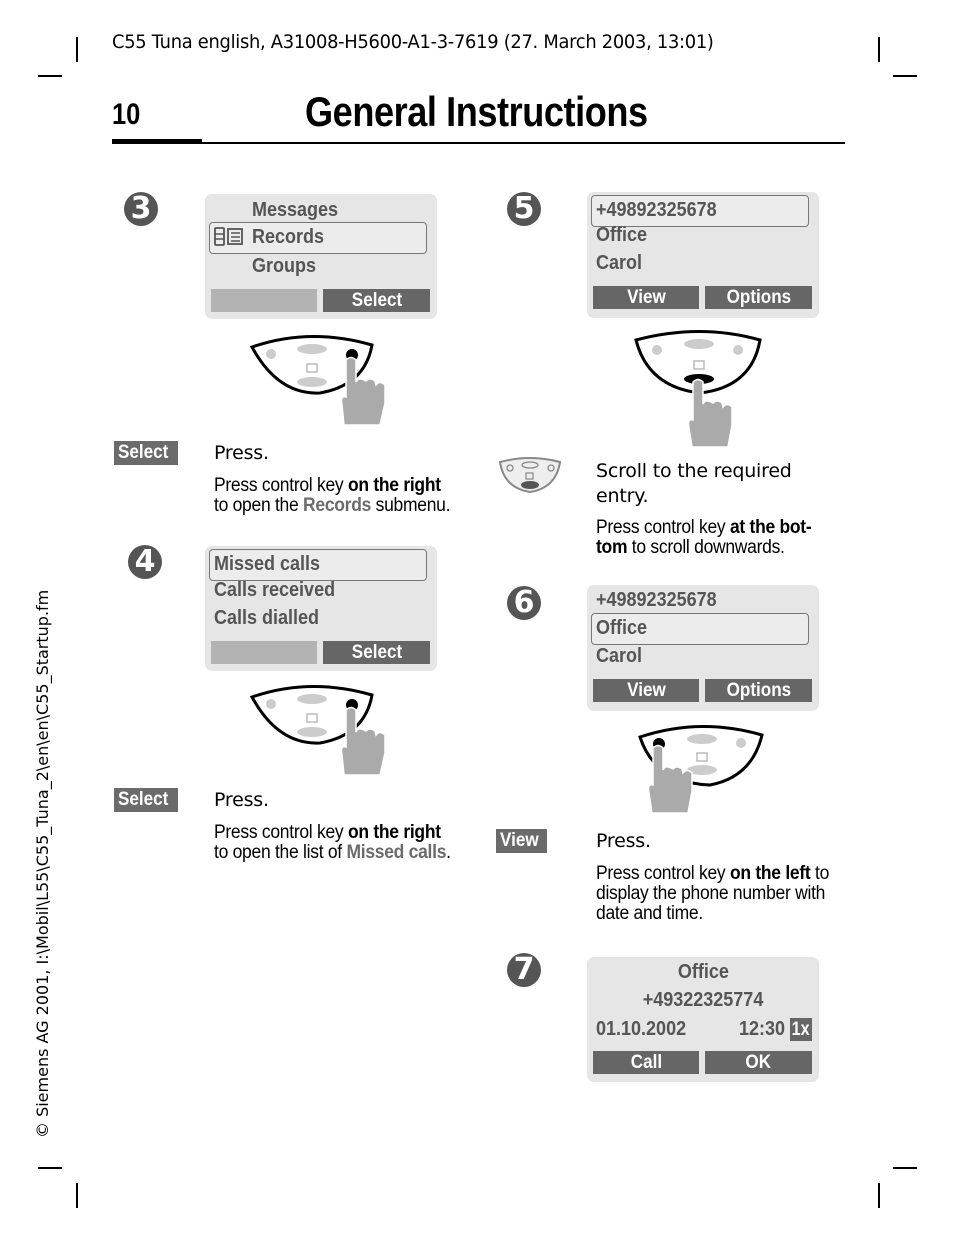 The image size is (954, 1246). Describe the element at coordinates (703, 1000) in the screenshot. I see `contact-number: +49322325774` at that location.